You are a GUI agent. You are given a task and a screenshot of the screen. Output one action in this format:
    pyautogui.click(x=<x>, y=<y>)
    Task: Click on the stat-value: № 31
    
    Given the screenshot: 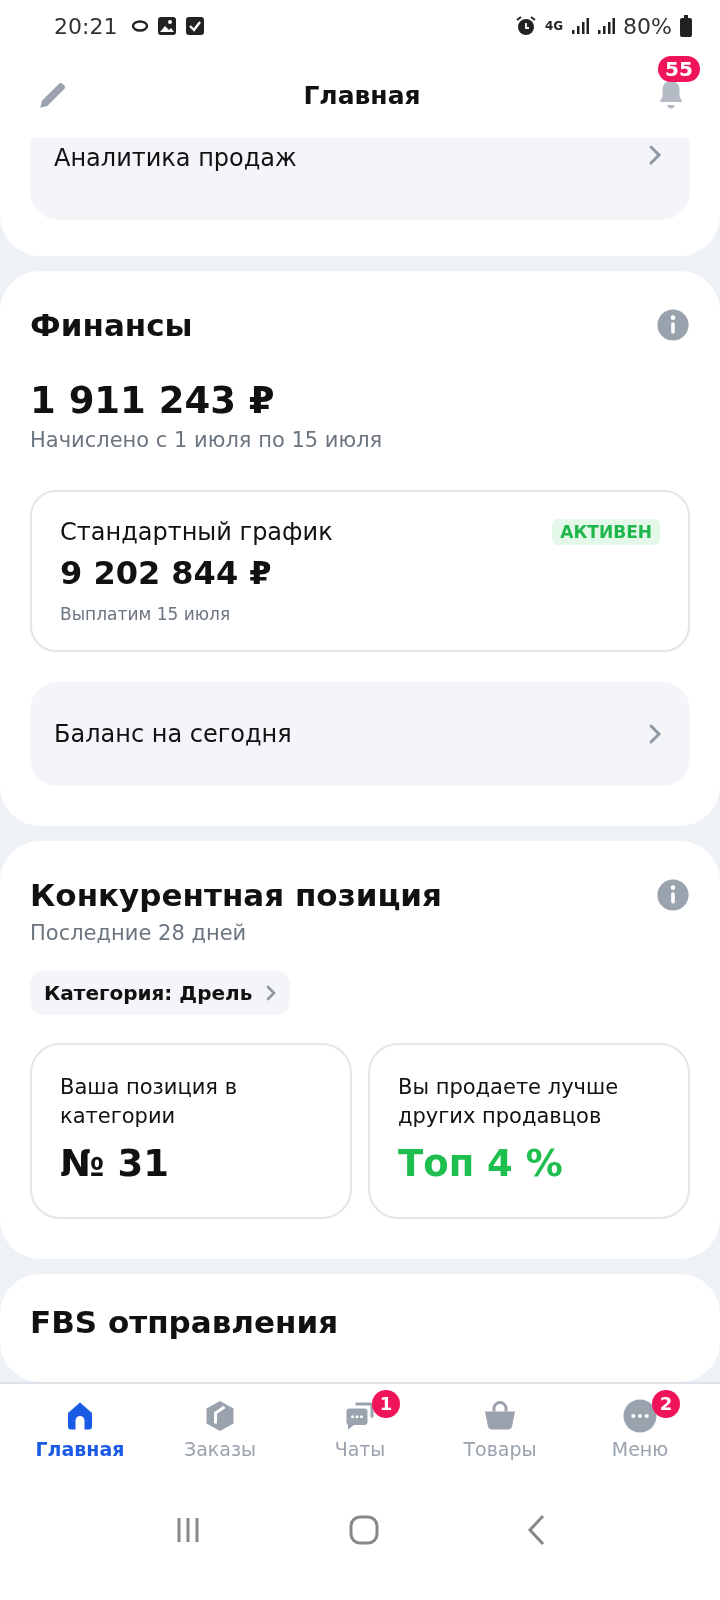 What is the action you would take?
    pyautogui.click(x=115, y=1163)
    